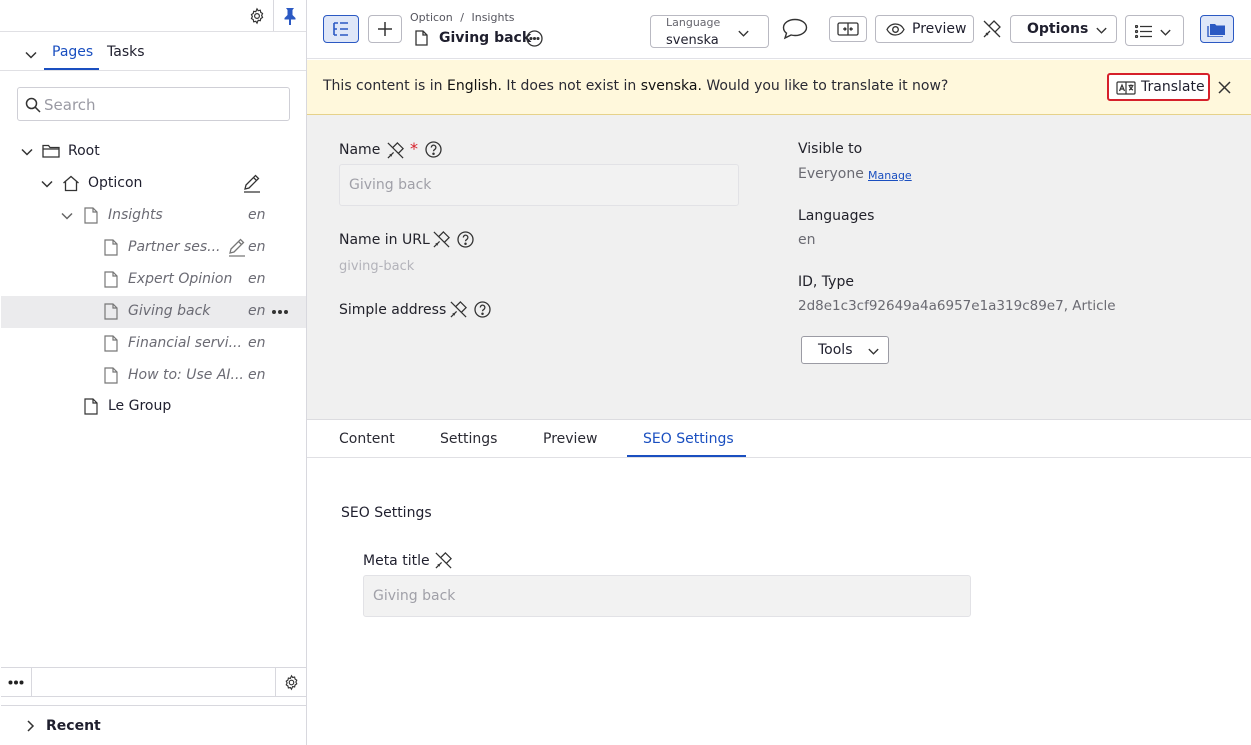 The image size is (1251, 745). What do you see at coordinates (709, 31) in the screenshot?
I see `language-select: Language svenska` at bounding box center [709, 31].